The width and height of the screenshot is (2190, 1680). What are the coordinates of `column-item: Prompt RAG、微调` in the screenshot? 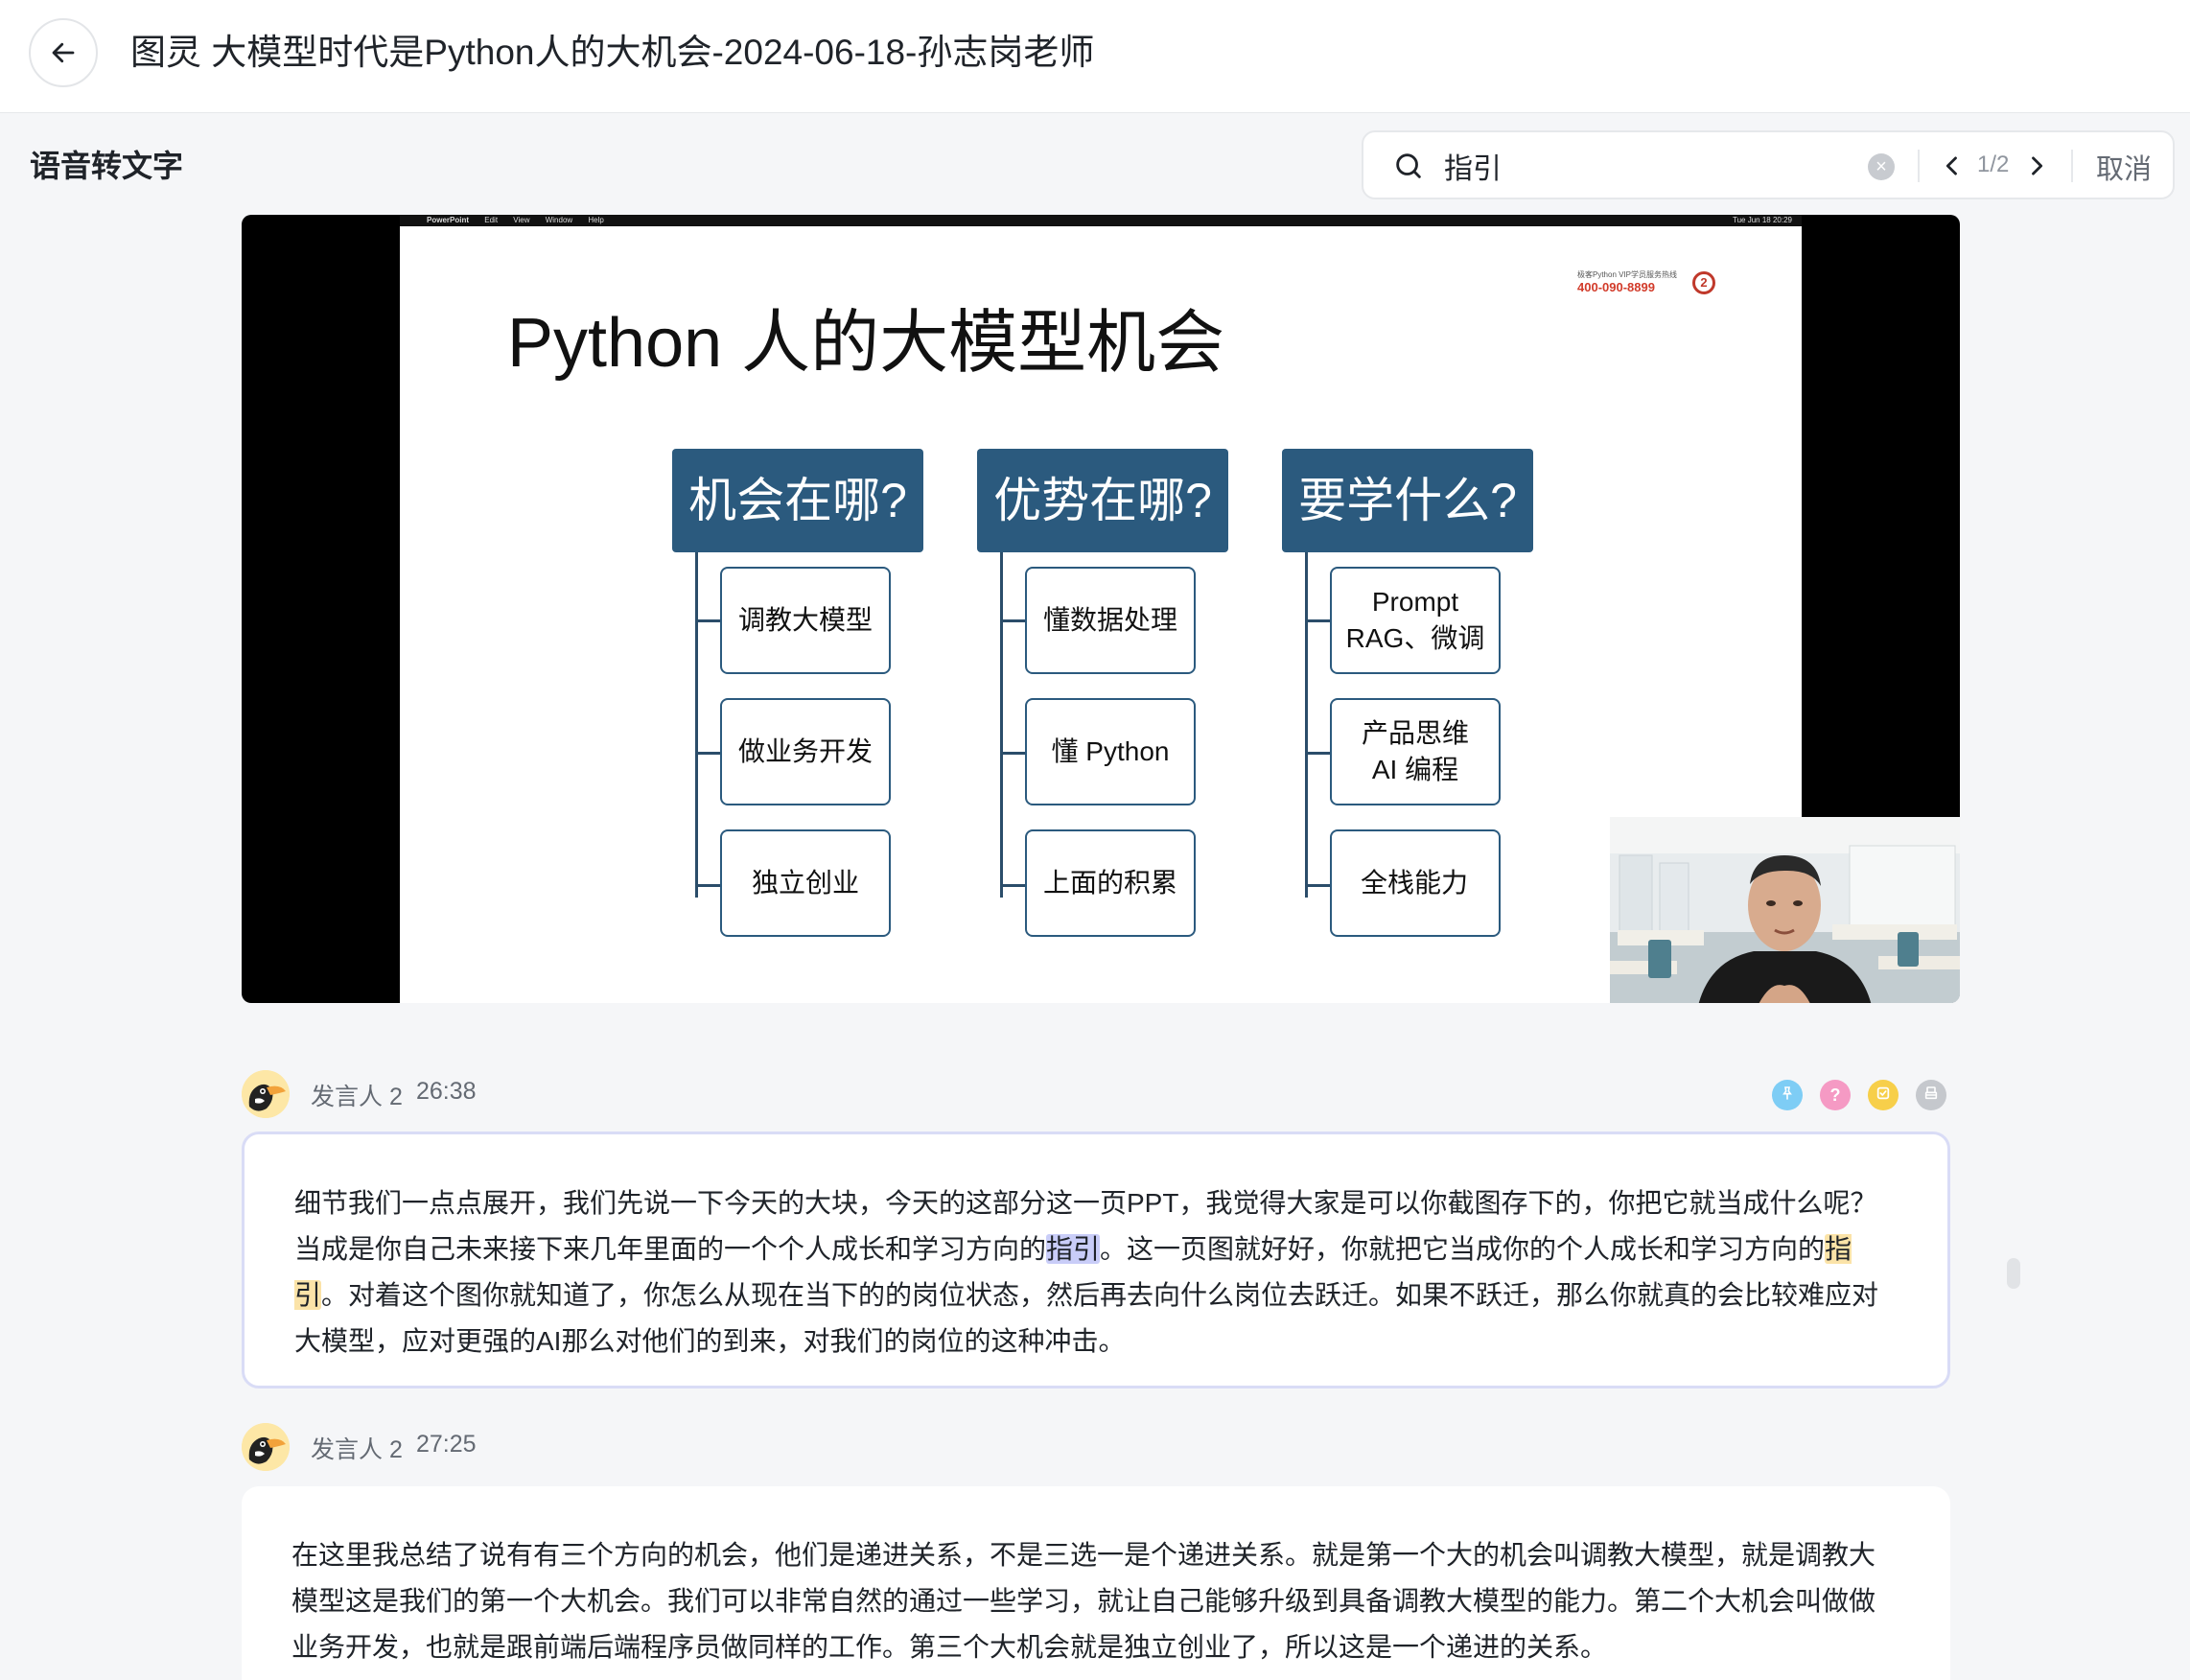 It's located at (1415, 620).